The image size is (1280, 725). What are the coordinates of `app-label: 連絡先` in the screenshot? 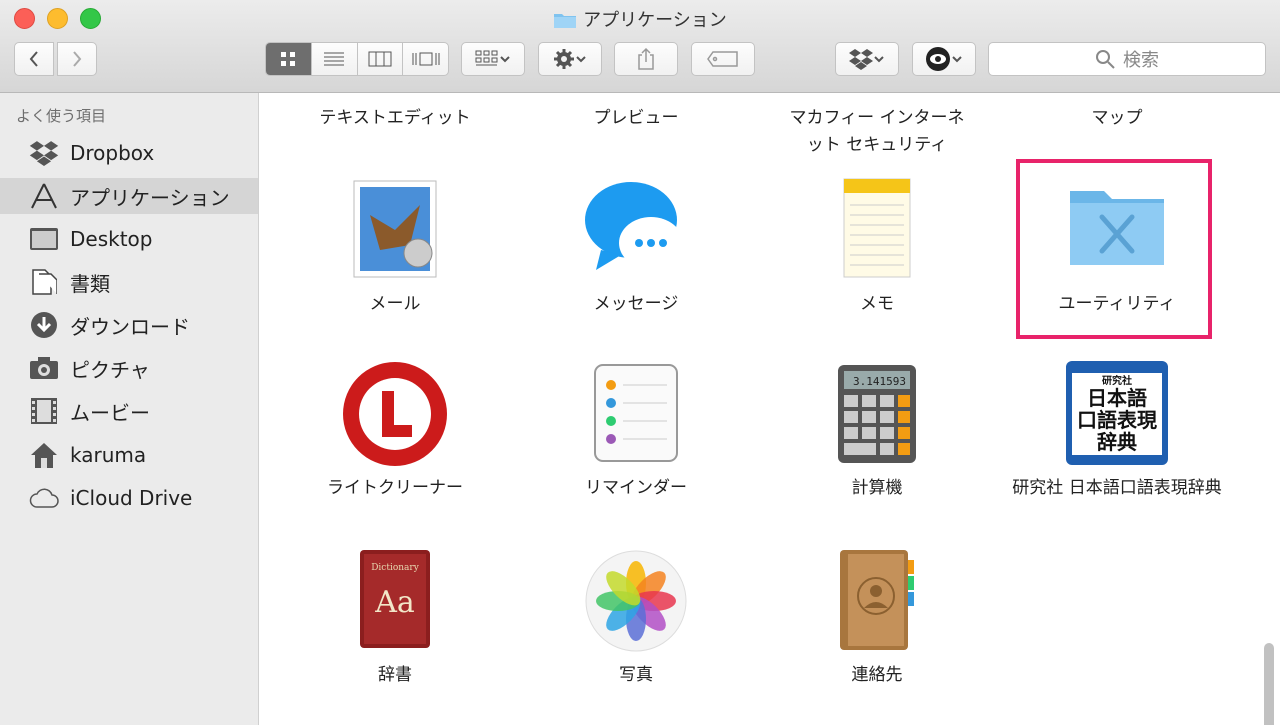 It's located at (877, 675).